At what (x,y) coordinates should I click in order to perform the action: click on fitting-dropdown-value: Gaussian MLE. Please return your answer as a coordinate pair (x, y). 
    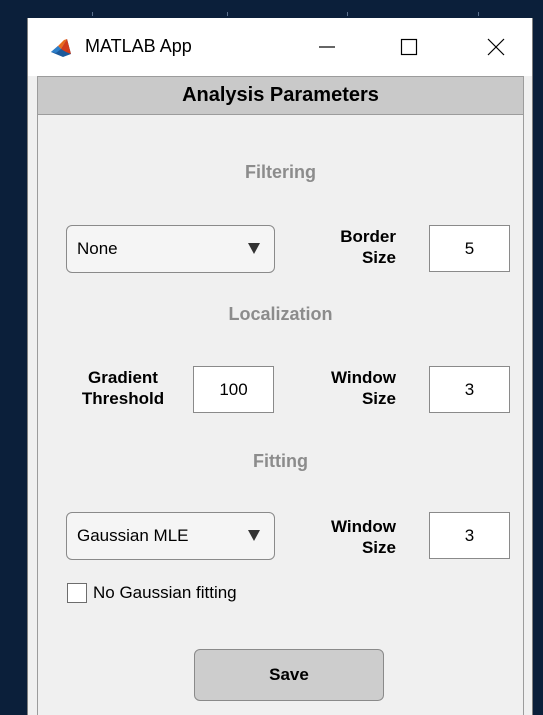
    Looking at the image, I should click on (133, 535).